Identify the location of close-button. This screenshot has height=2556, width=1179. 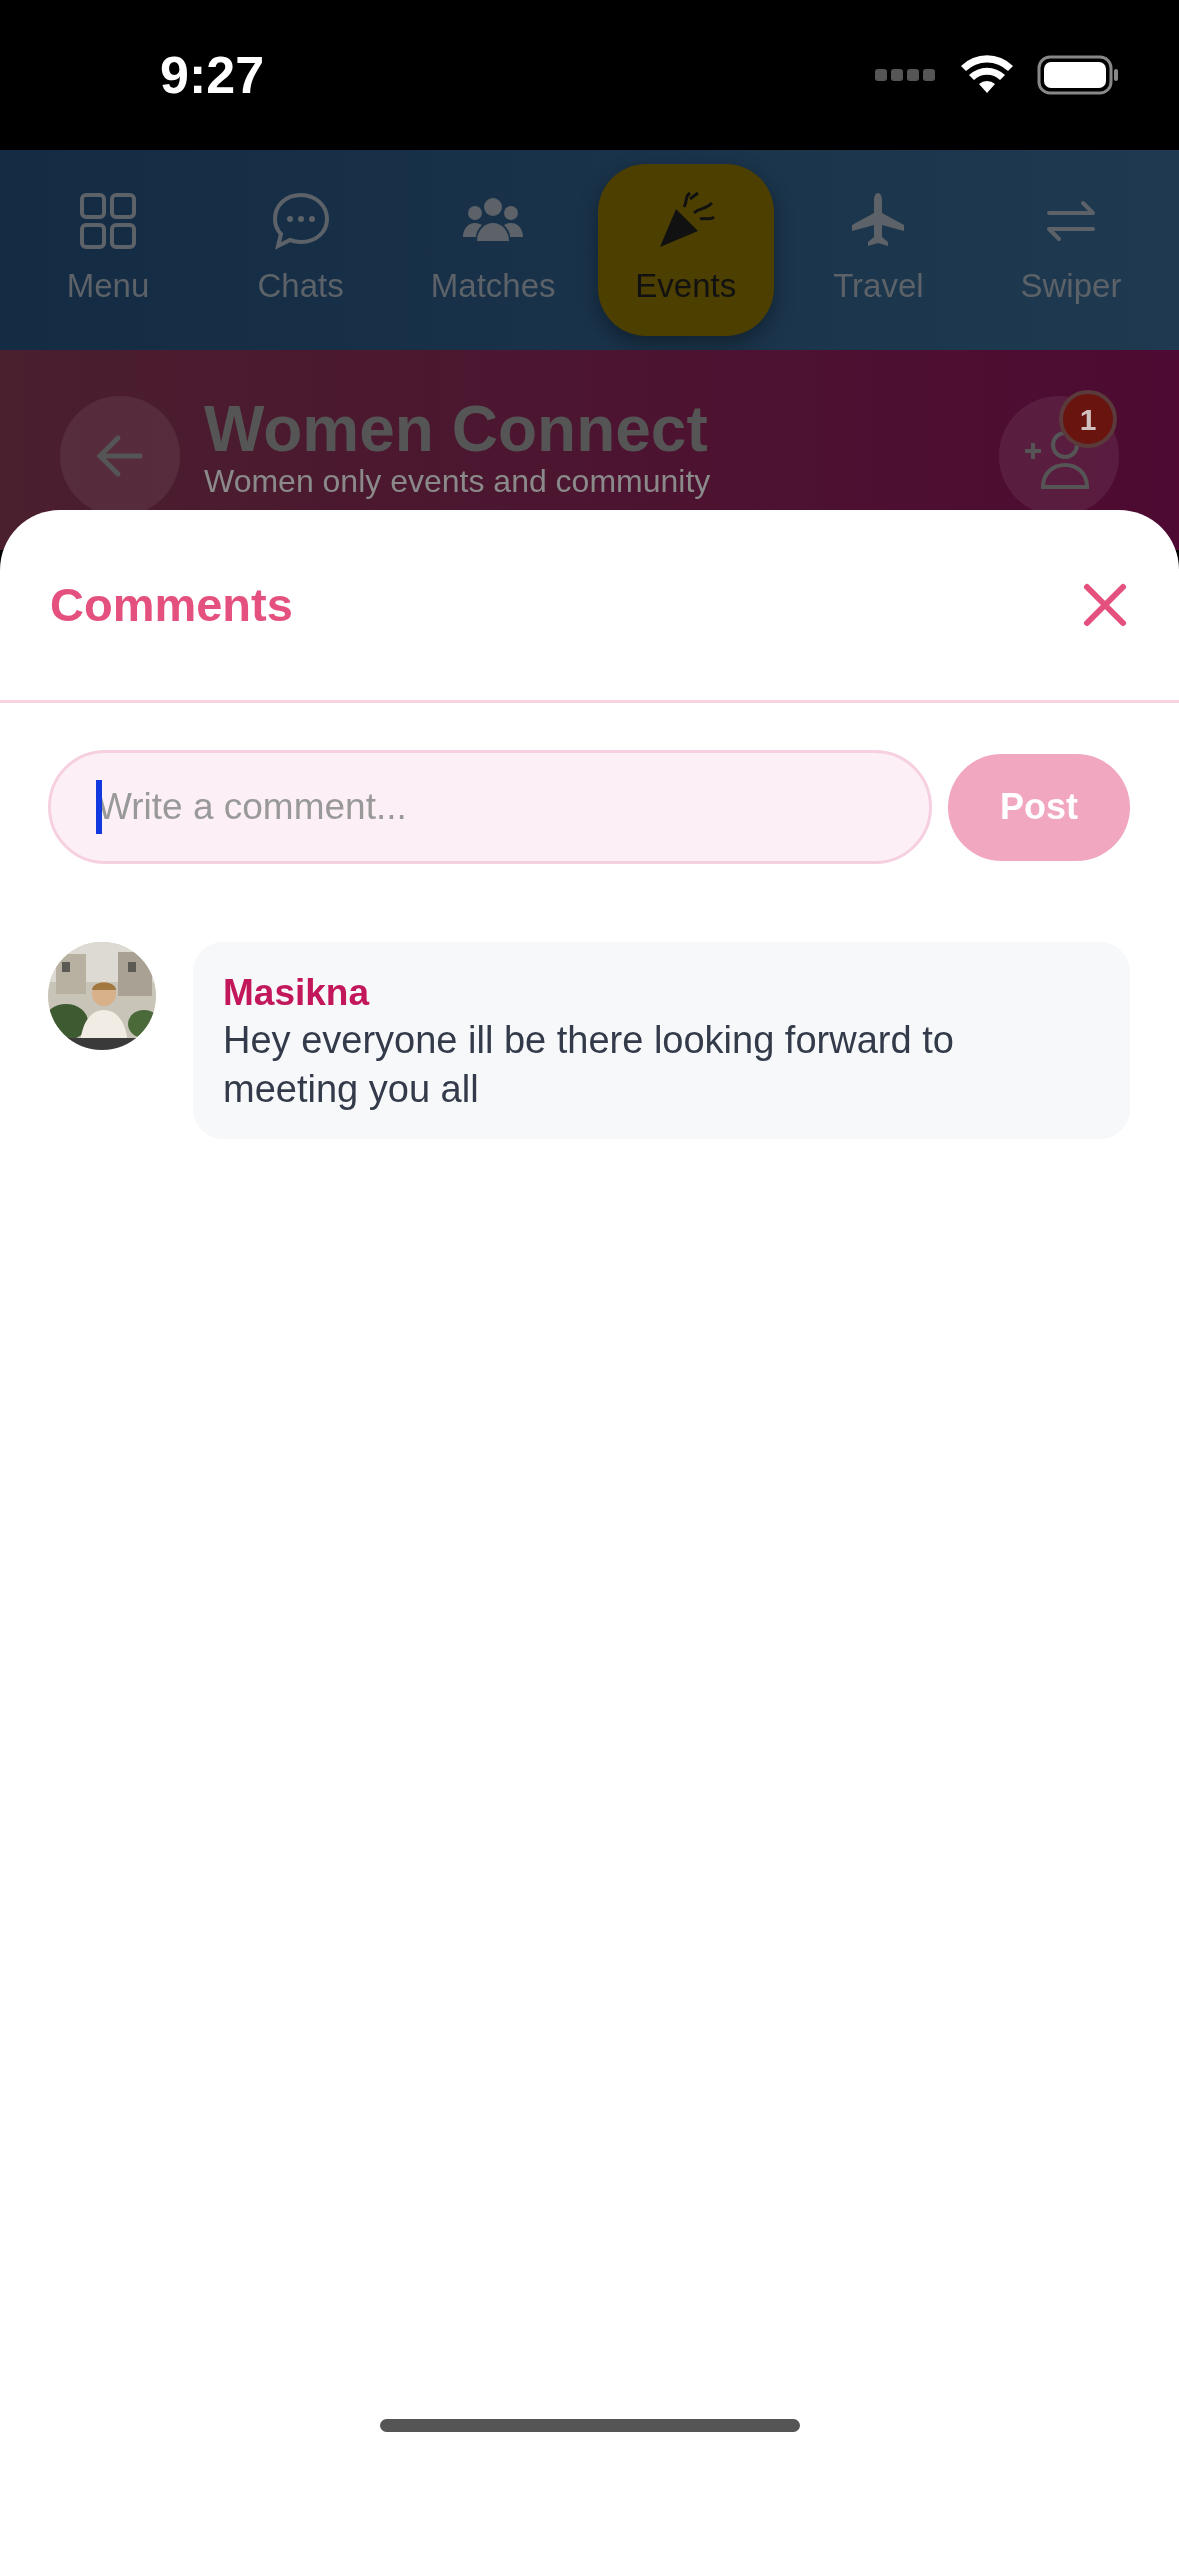
(1105, 605).